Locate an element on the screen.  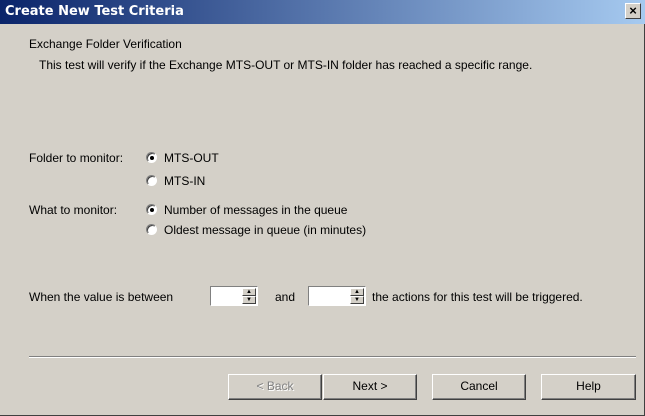
cancel-button: Cancel is located at coordinates (479, 387).